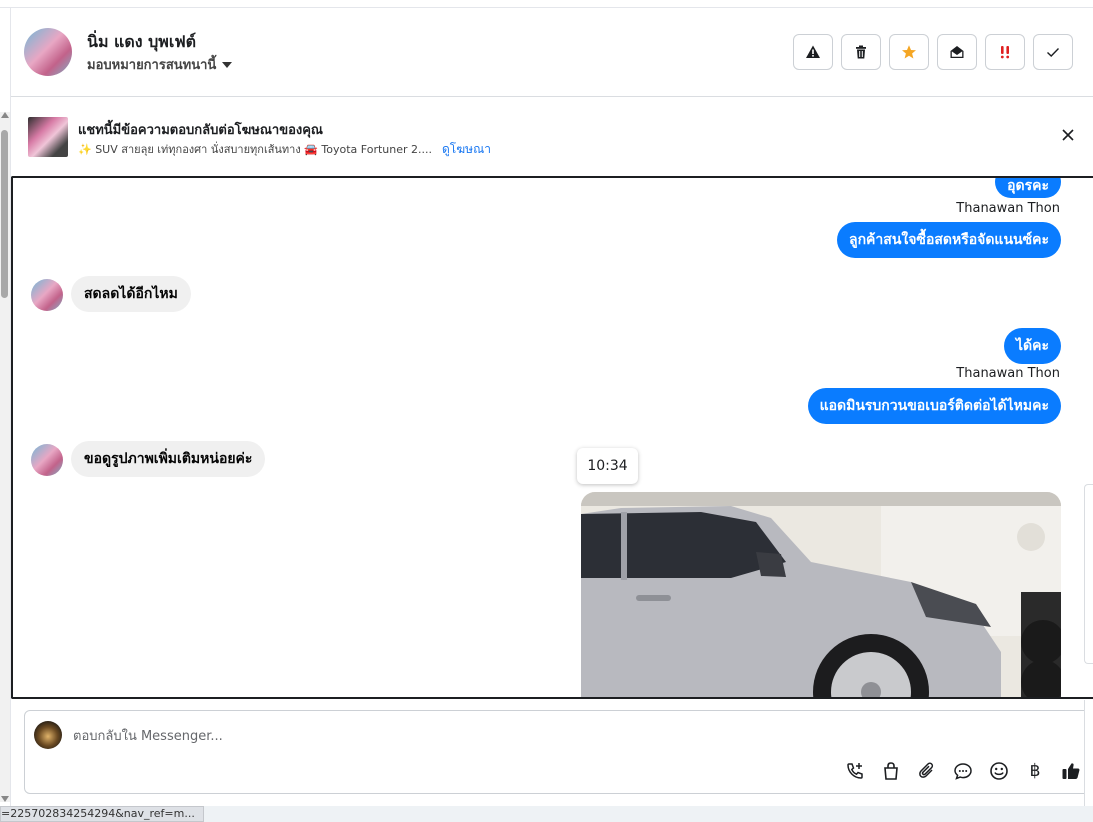 The image size is (1093, 822). Describe the element at coordinates (200, 130) in the screenshot. I see `ad-banner-title: แชทนี้มีข้อความตอบกลับต่อโฆษณาของคุณ` at that location.